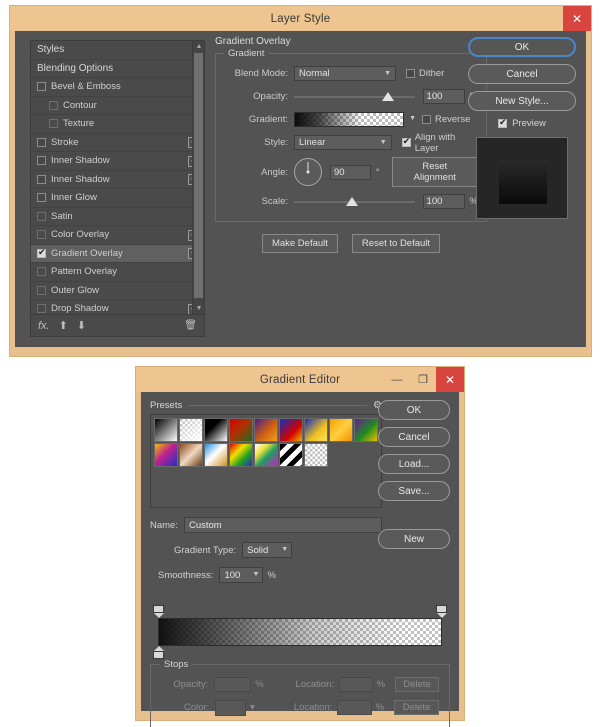 This screenshot has width=600, height=727. I want to click on delete-color-stop-button: Delete, so click(416, 707).